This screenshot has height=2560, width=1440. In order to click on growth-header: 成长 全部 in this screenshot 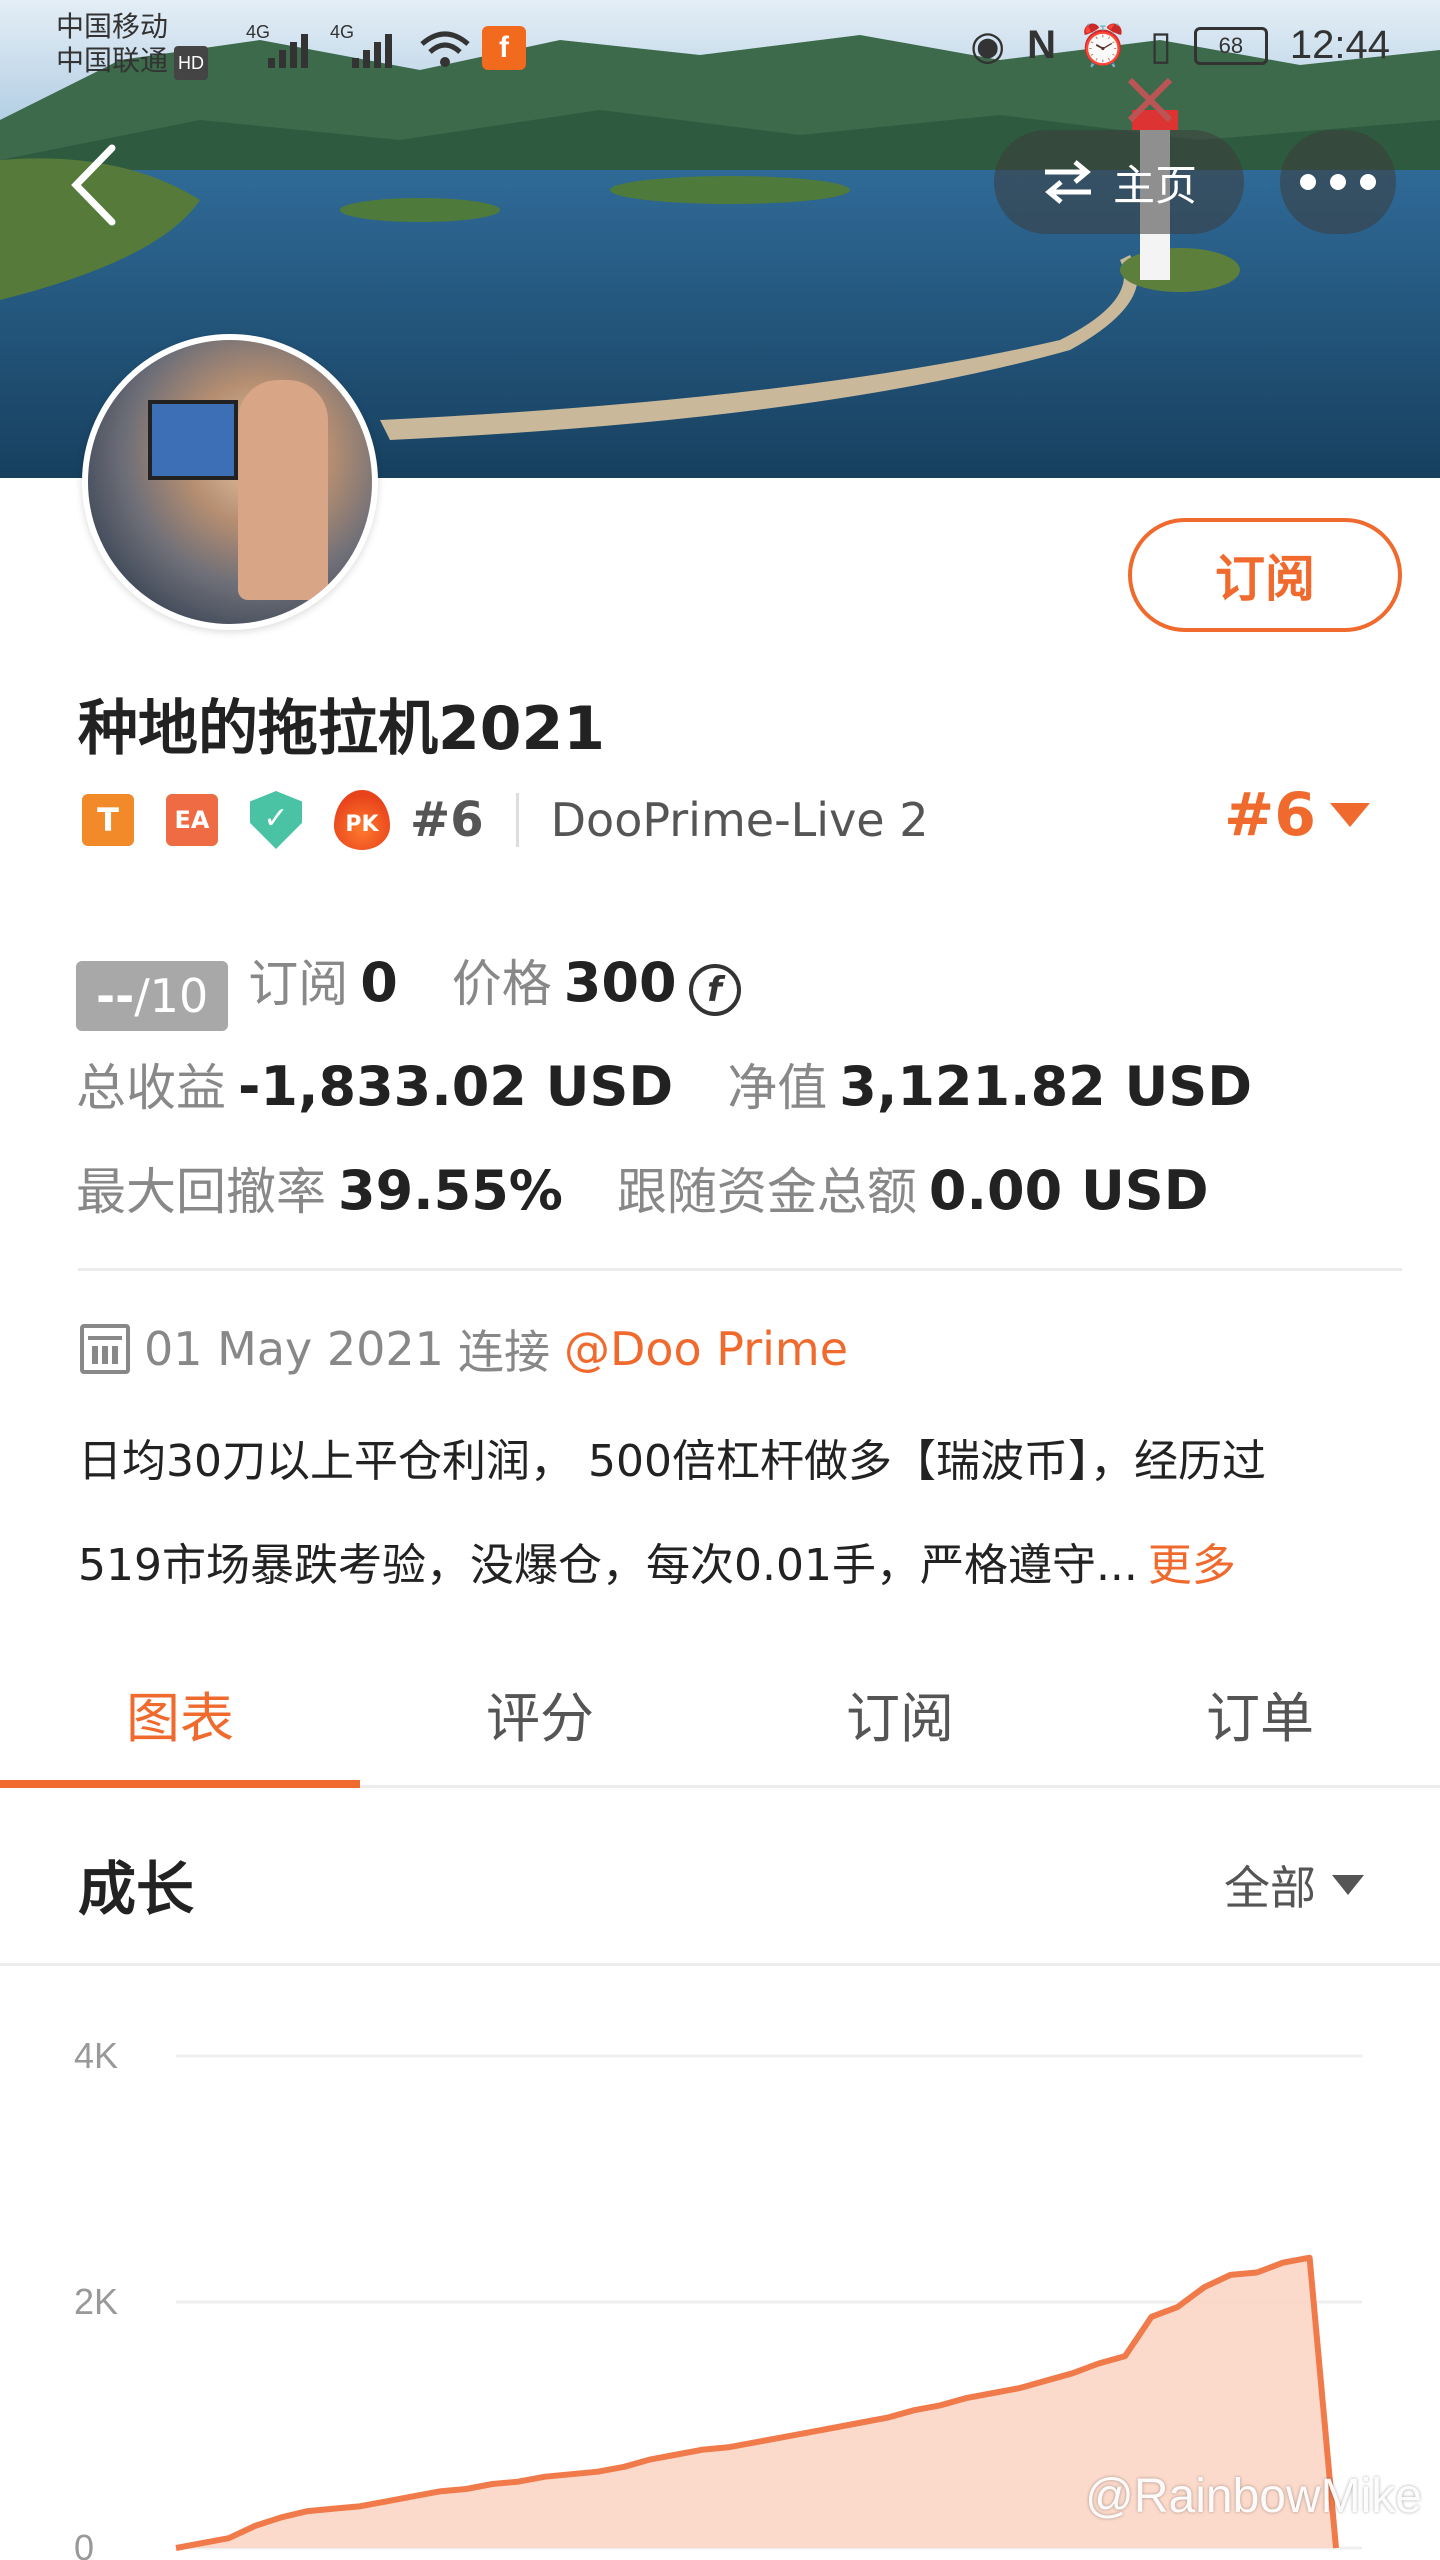, I will do `click(720, 1878)`.